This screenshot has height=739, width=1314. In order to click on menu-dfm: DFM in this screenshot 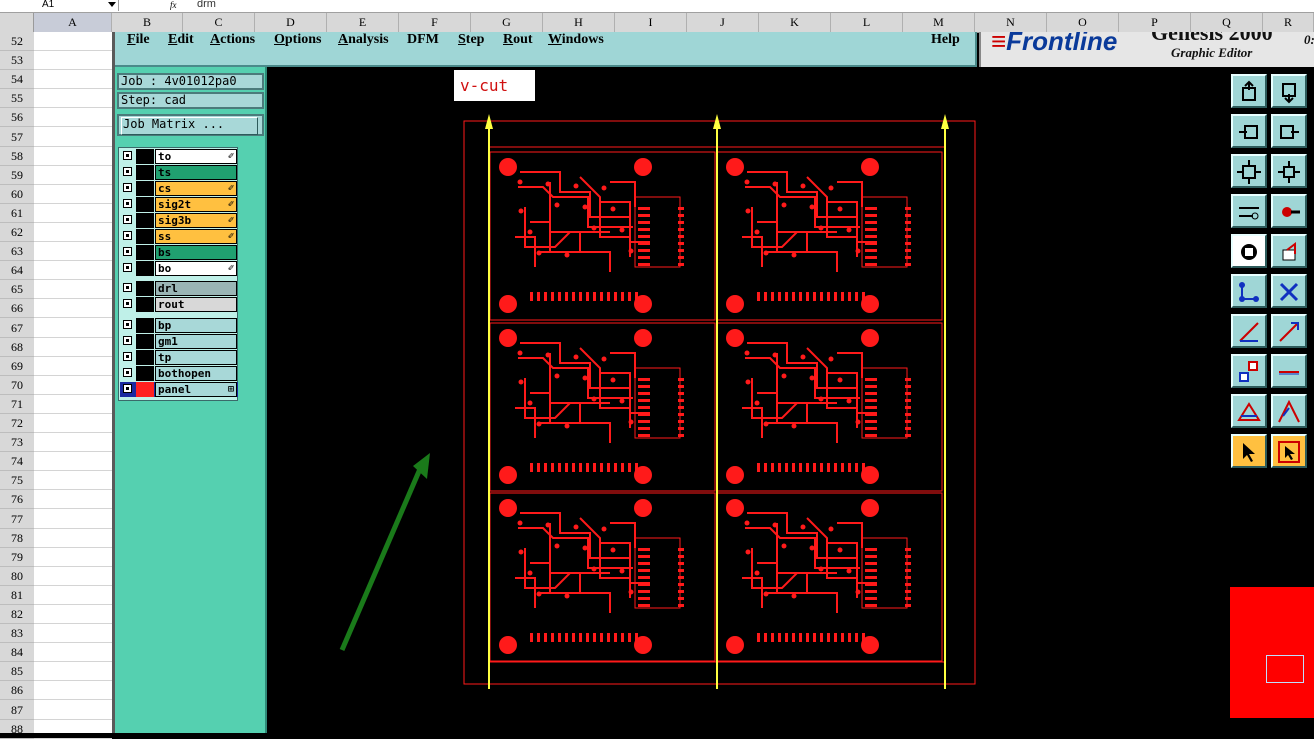, I will do `click(423, 40)`.